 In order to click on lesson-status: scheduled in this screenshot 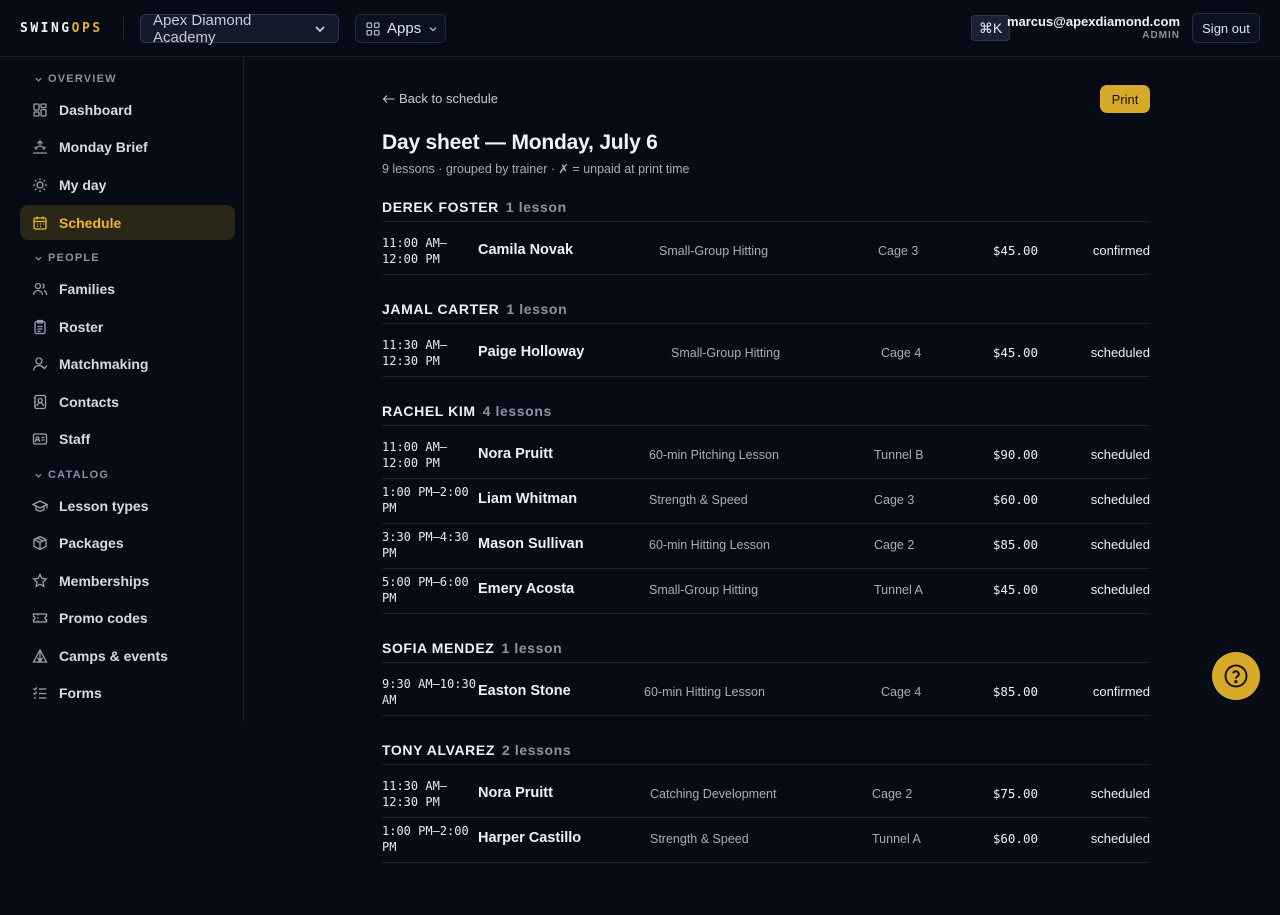, I will do `click(1120, 454)`.